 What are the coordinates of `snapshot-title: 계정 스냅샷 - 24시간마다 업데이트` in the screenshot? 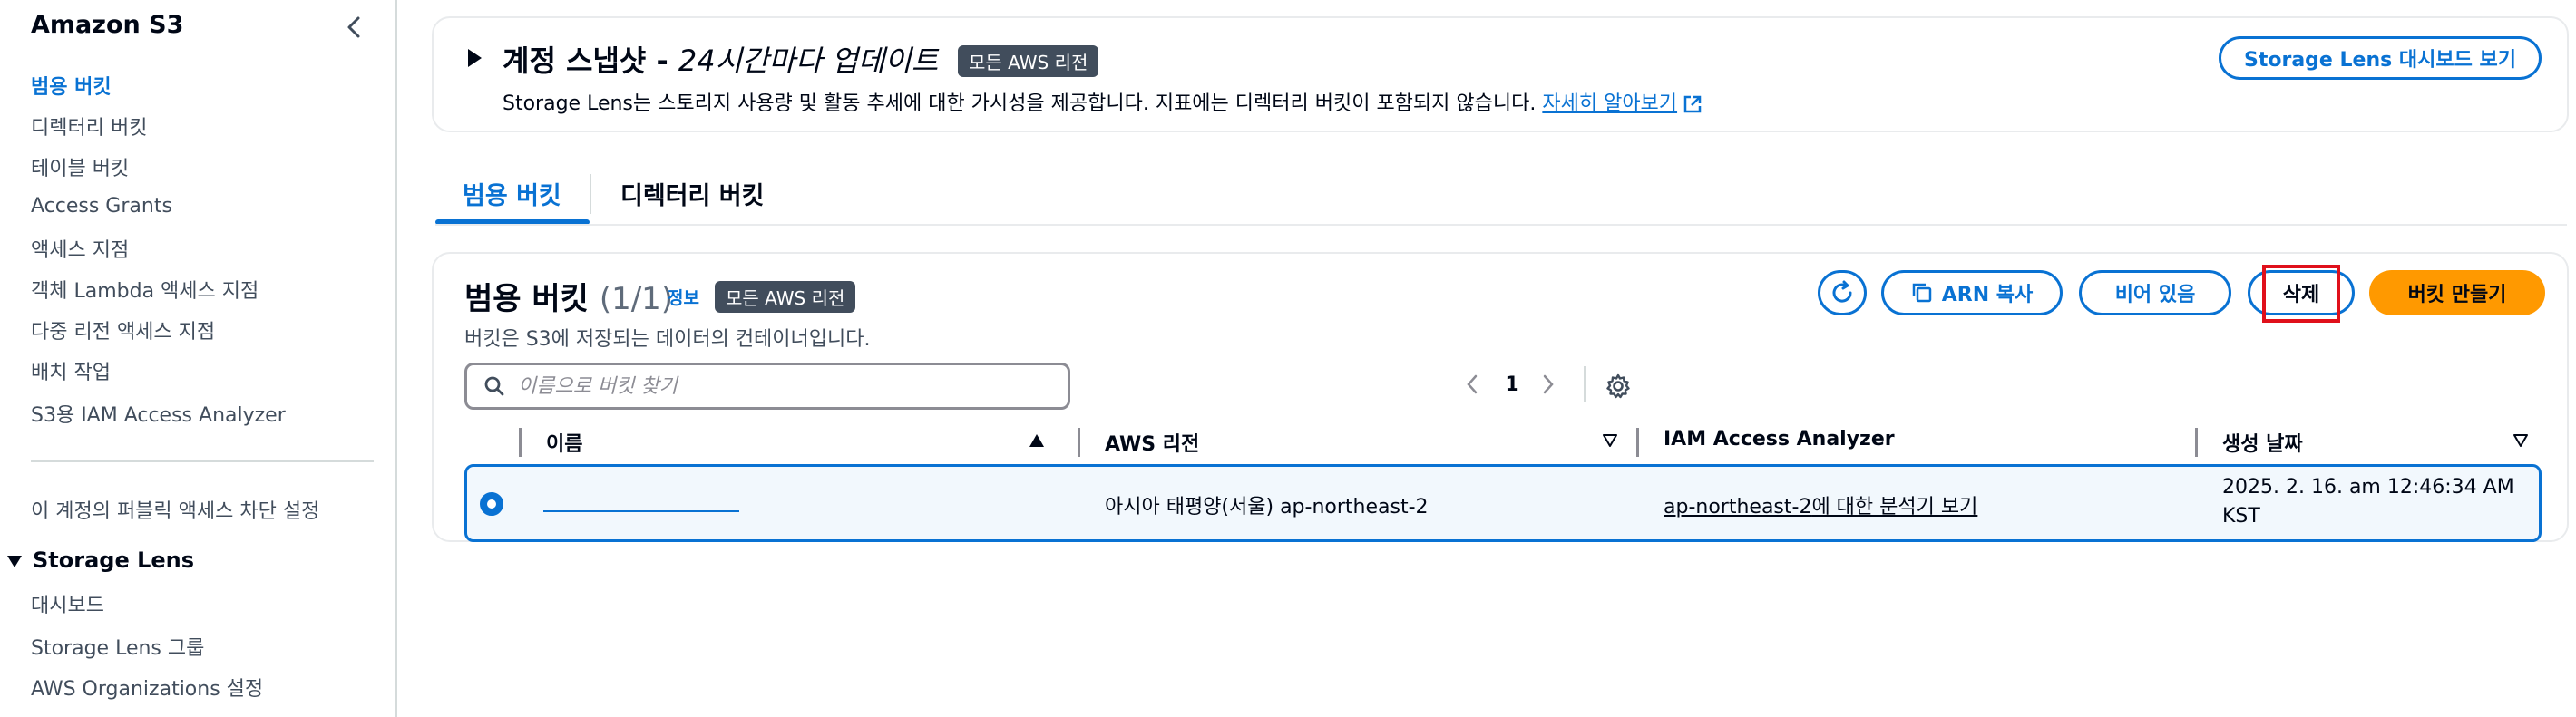 It's located at (720, 59).